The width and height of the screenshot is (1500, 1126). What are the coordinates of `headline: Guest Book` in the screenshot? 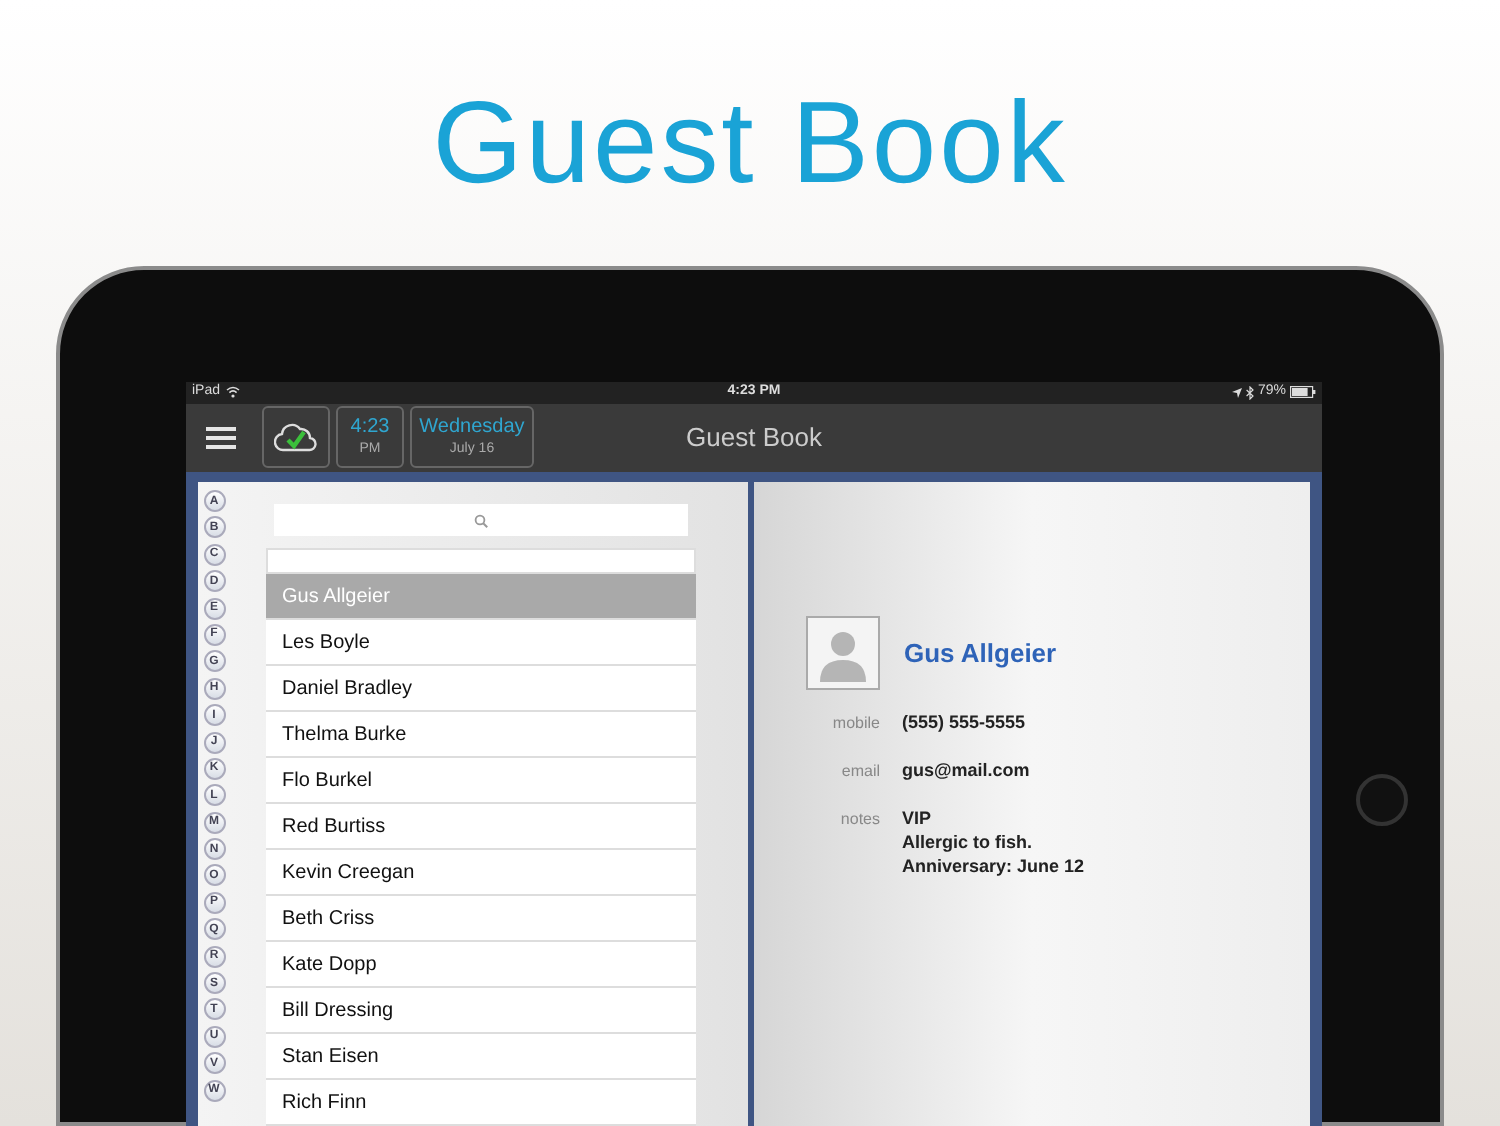 It's located at (750, 144).